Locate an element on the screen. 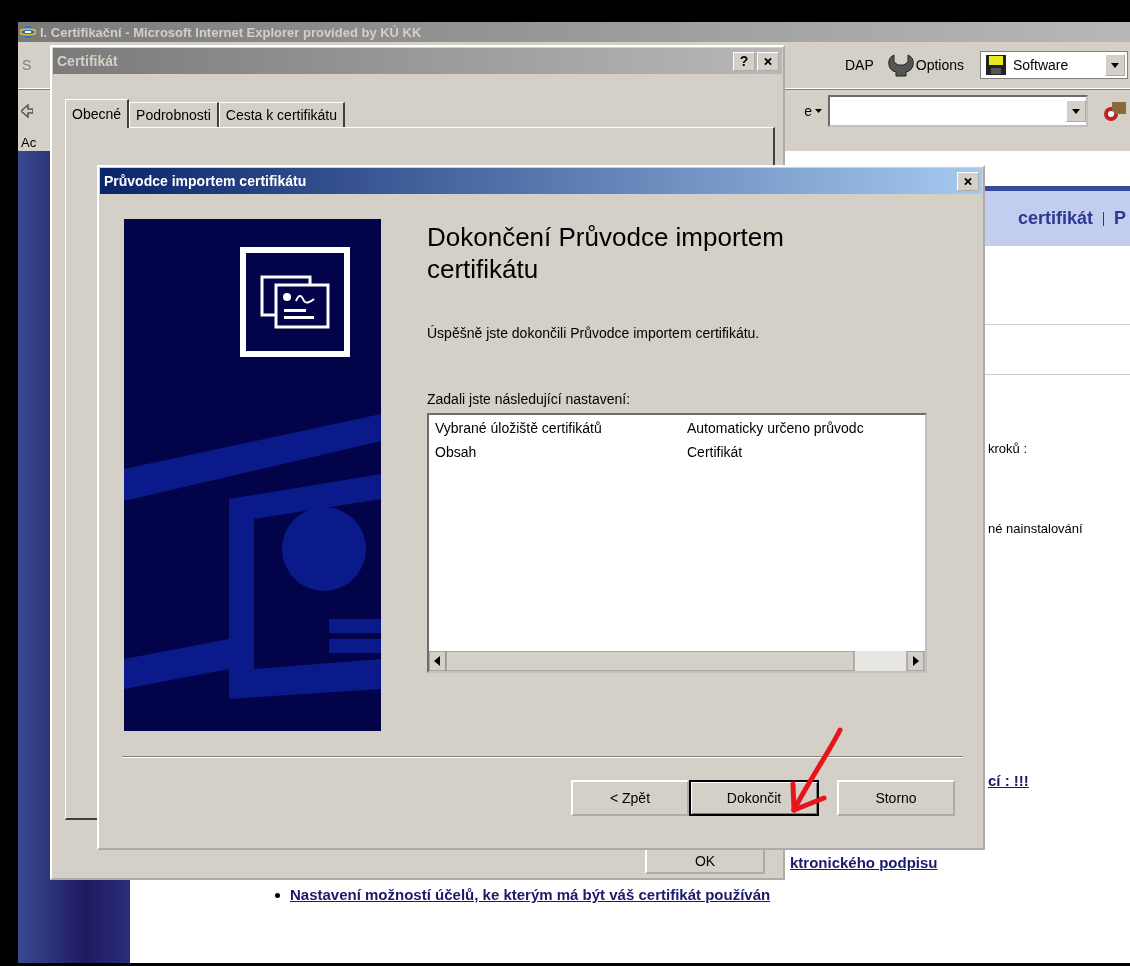 The width and height of the screenshot is (1130, 966). bullet-icon is located at coordinates (277, 895).